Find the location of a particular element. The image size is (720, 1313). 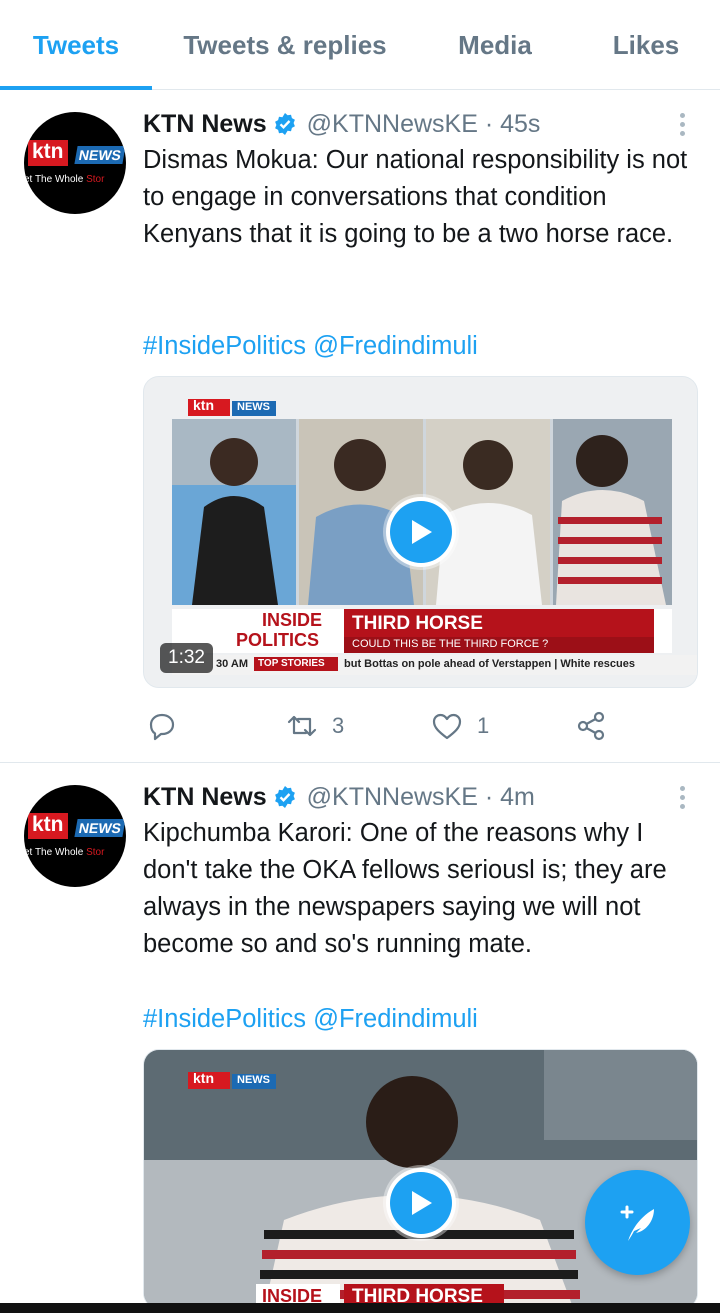

lower-third-title: THIRD HORSE is located at coordinates (417, 623).